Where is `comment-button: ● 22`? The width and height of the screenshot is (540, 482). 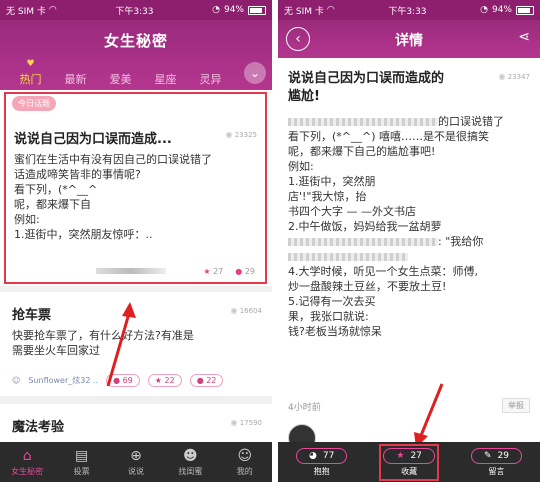 comment-button: ● 22 is located at coordinates (206, 380).